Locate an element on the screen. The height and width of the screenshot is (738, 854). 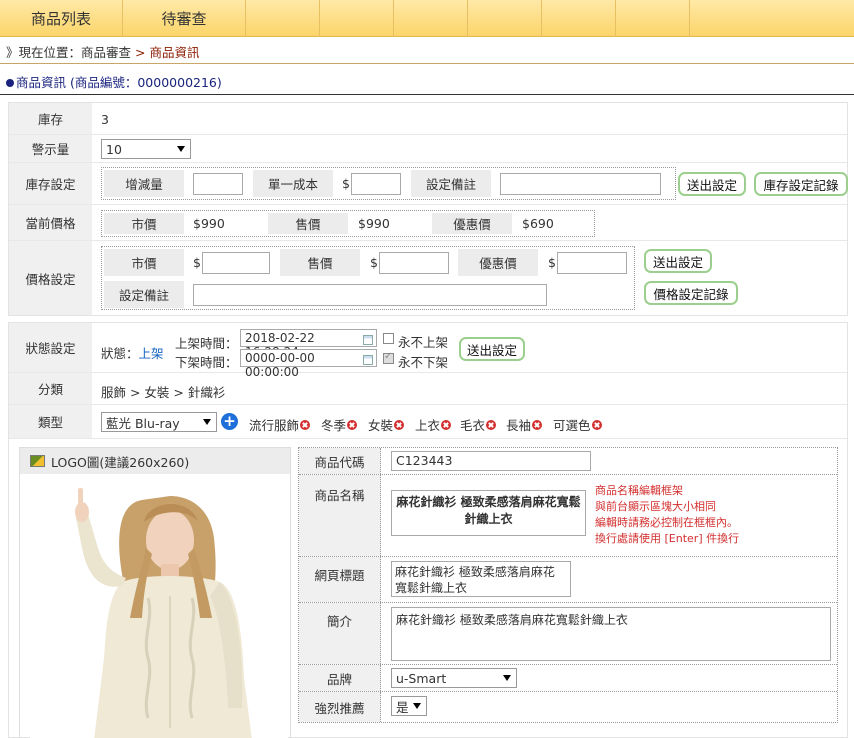
product-code-input: C123443 is located at coordinates (491, 461).